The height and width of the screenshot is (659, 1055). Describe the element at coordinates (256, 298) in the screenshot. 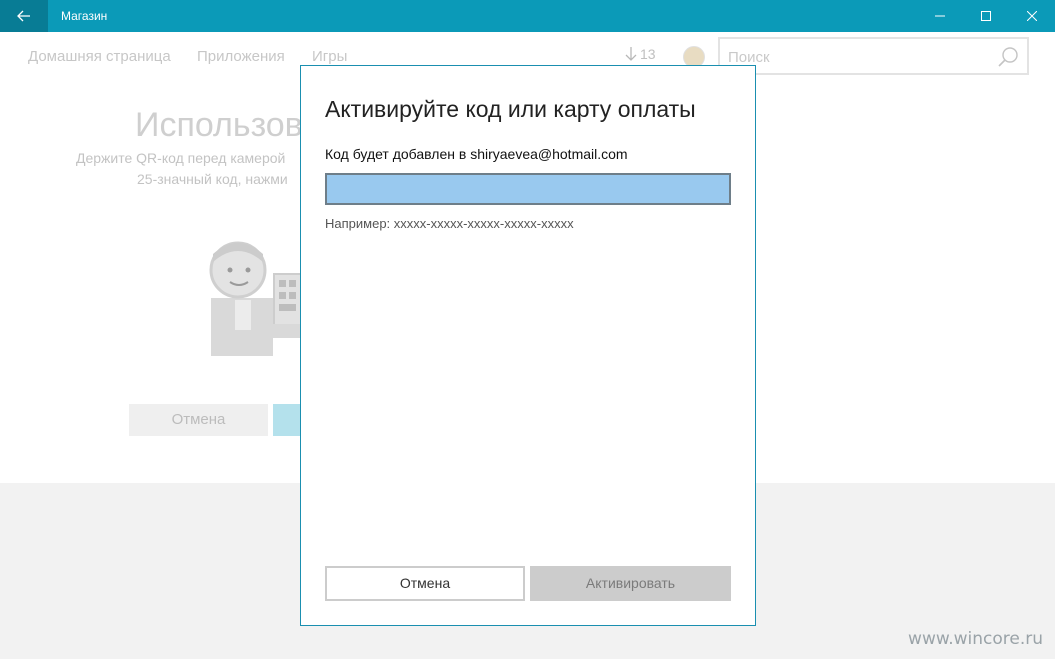

I see `person-with-qr-illustration` at that location.